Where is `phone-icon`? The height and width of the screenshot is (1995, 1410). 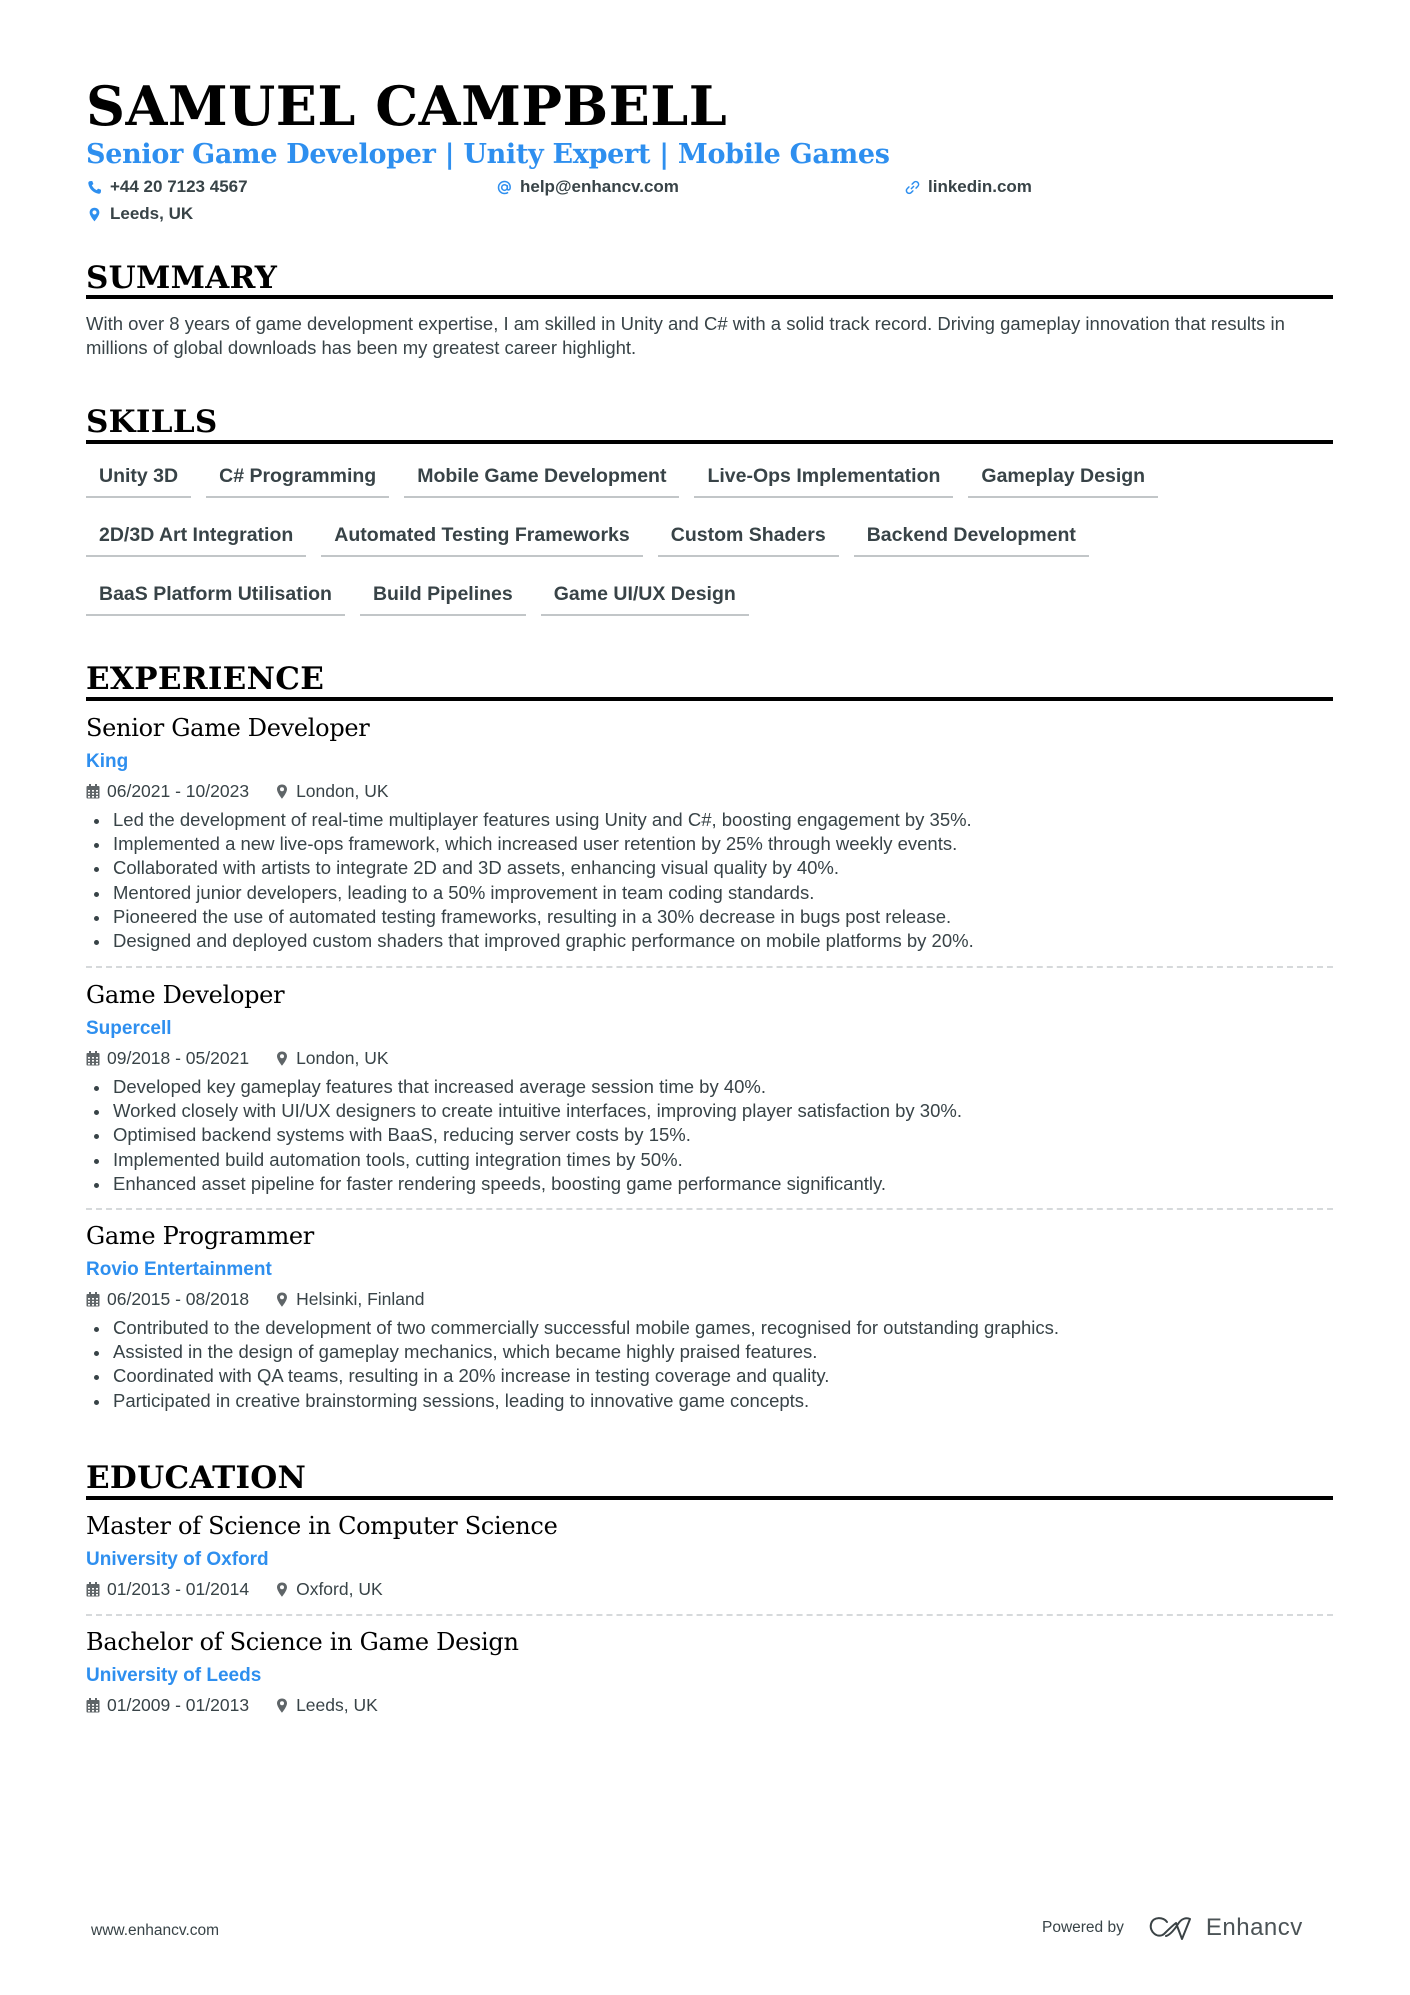 phone-icon is located at coordinates (94, 187).